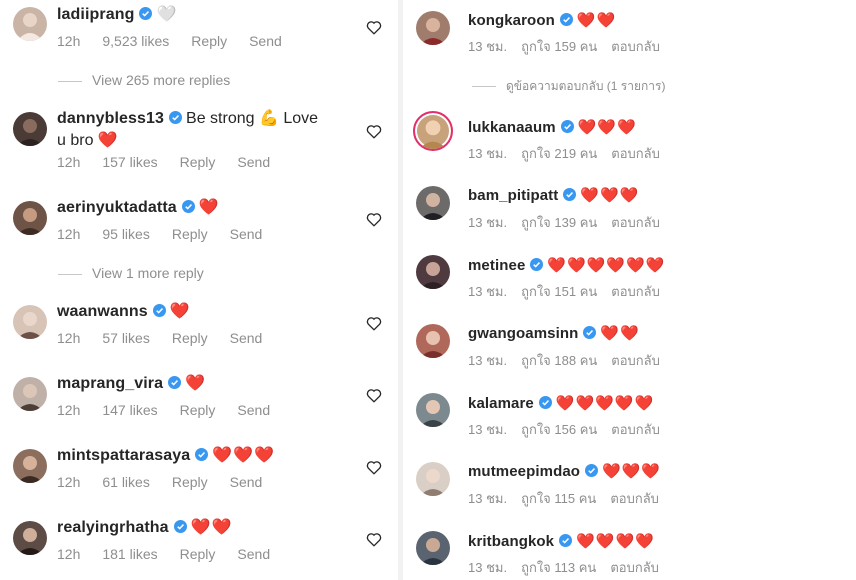  Describe the element at coordinates (511, 20) in the screenshot. I see `username: kongkaroon` at that location.